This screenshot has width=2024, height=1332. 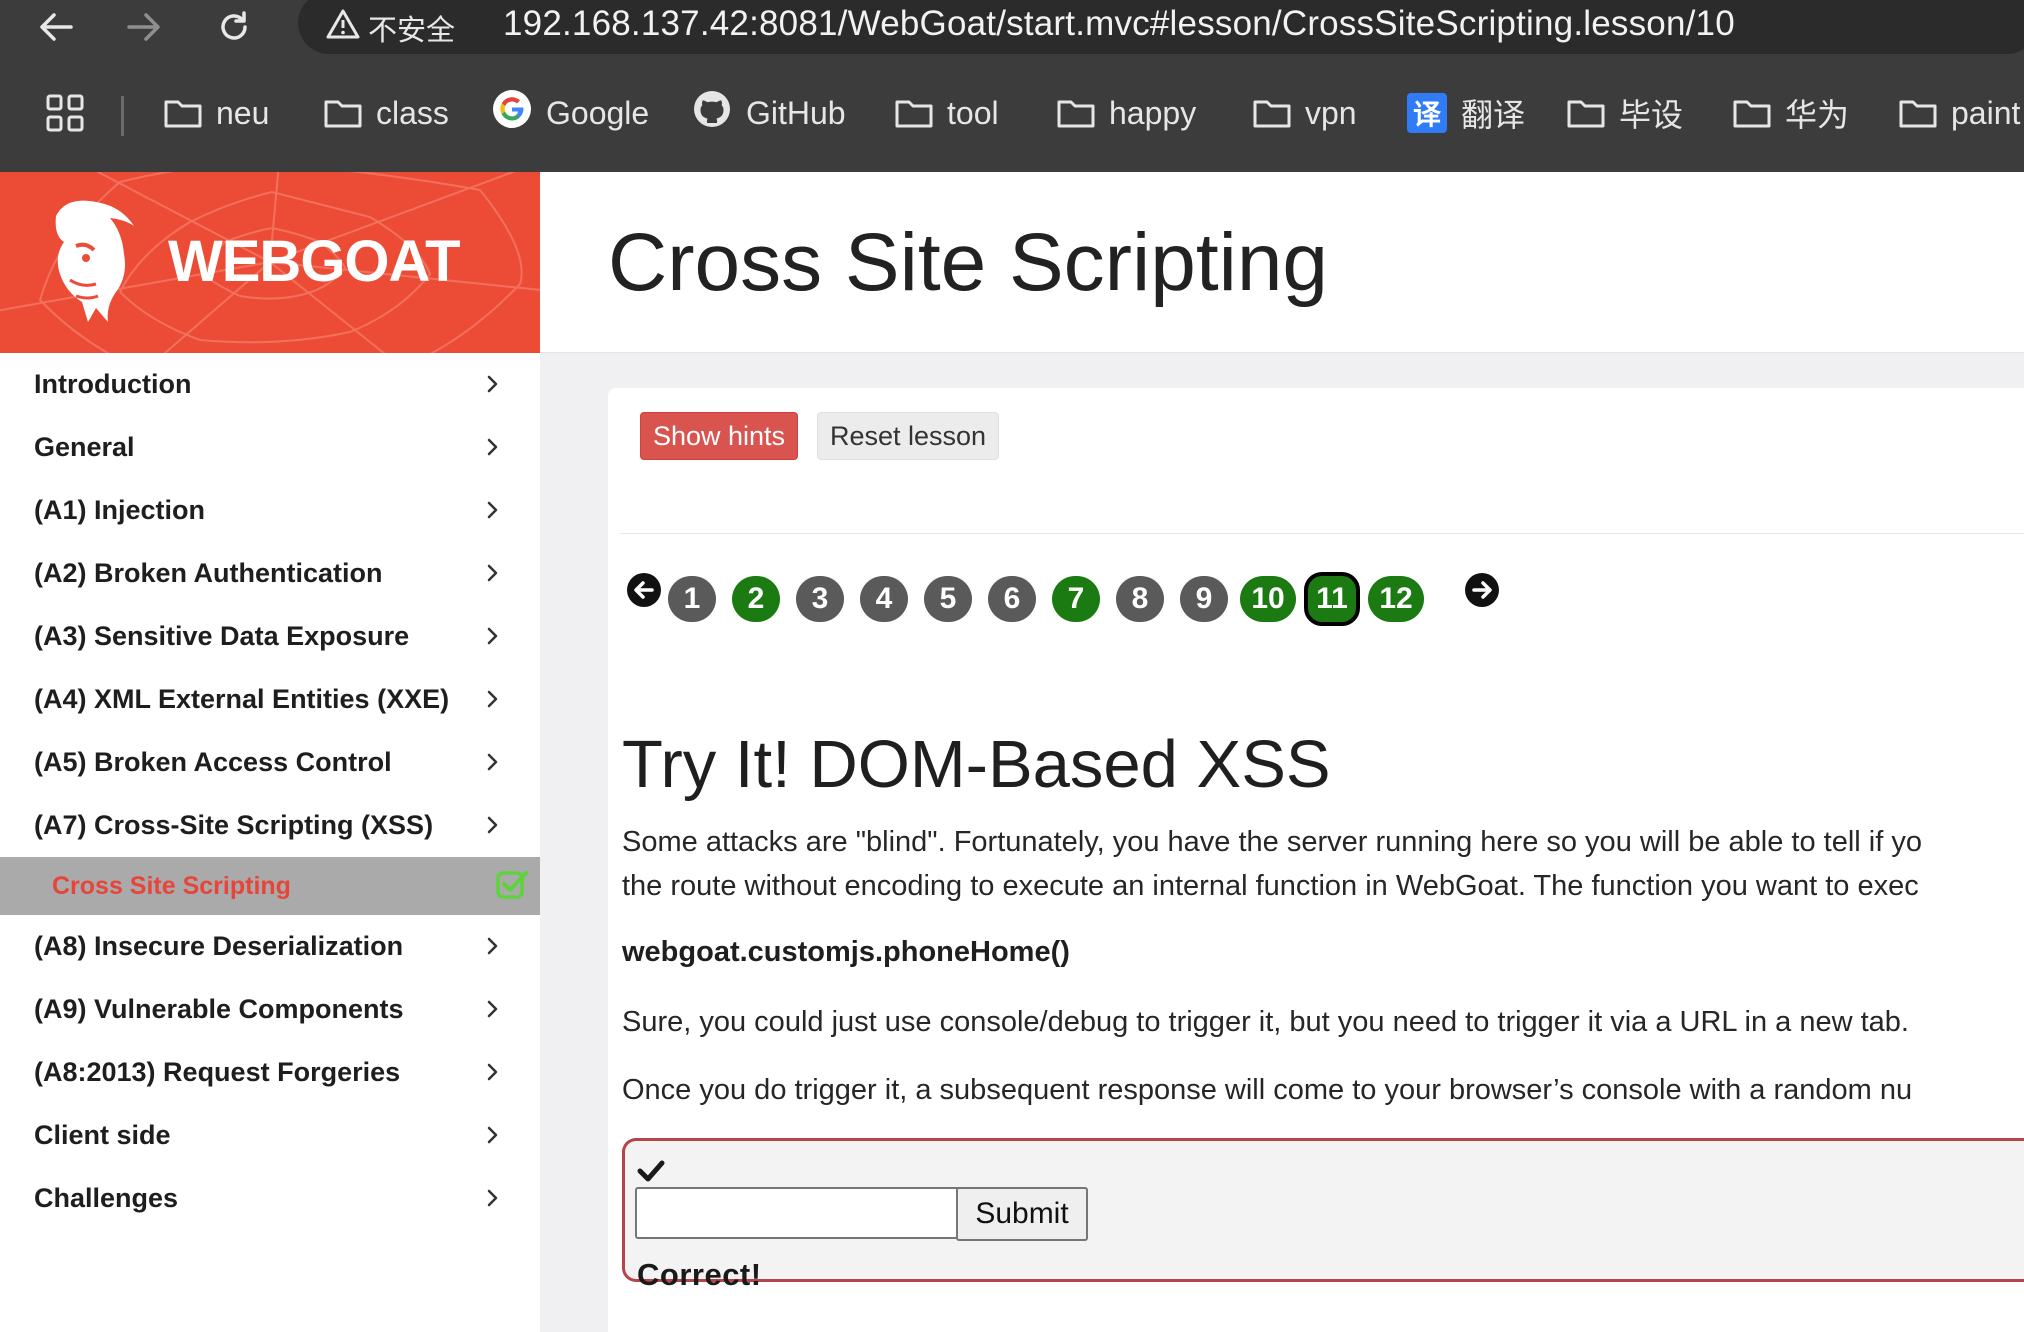 What do you see at coordinates (756, 599) in the screenshot?
I see `page-button-2: 2` at bounding box center [756, 599].